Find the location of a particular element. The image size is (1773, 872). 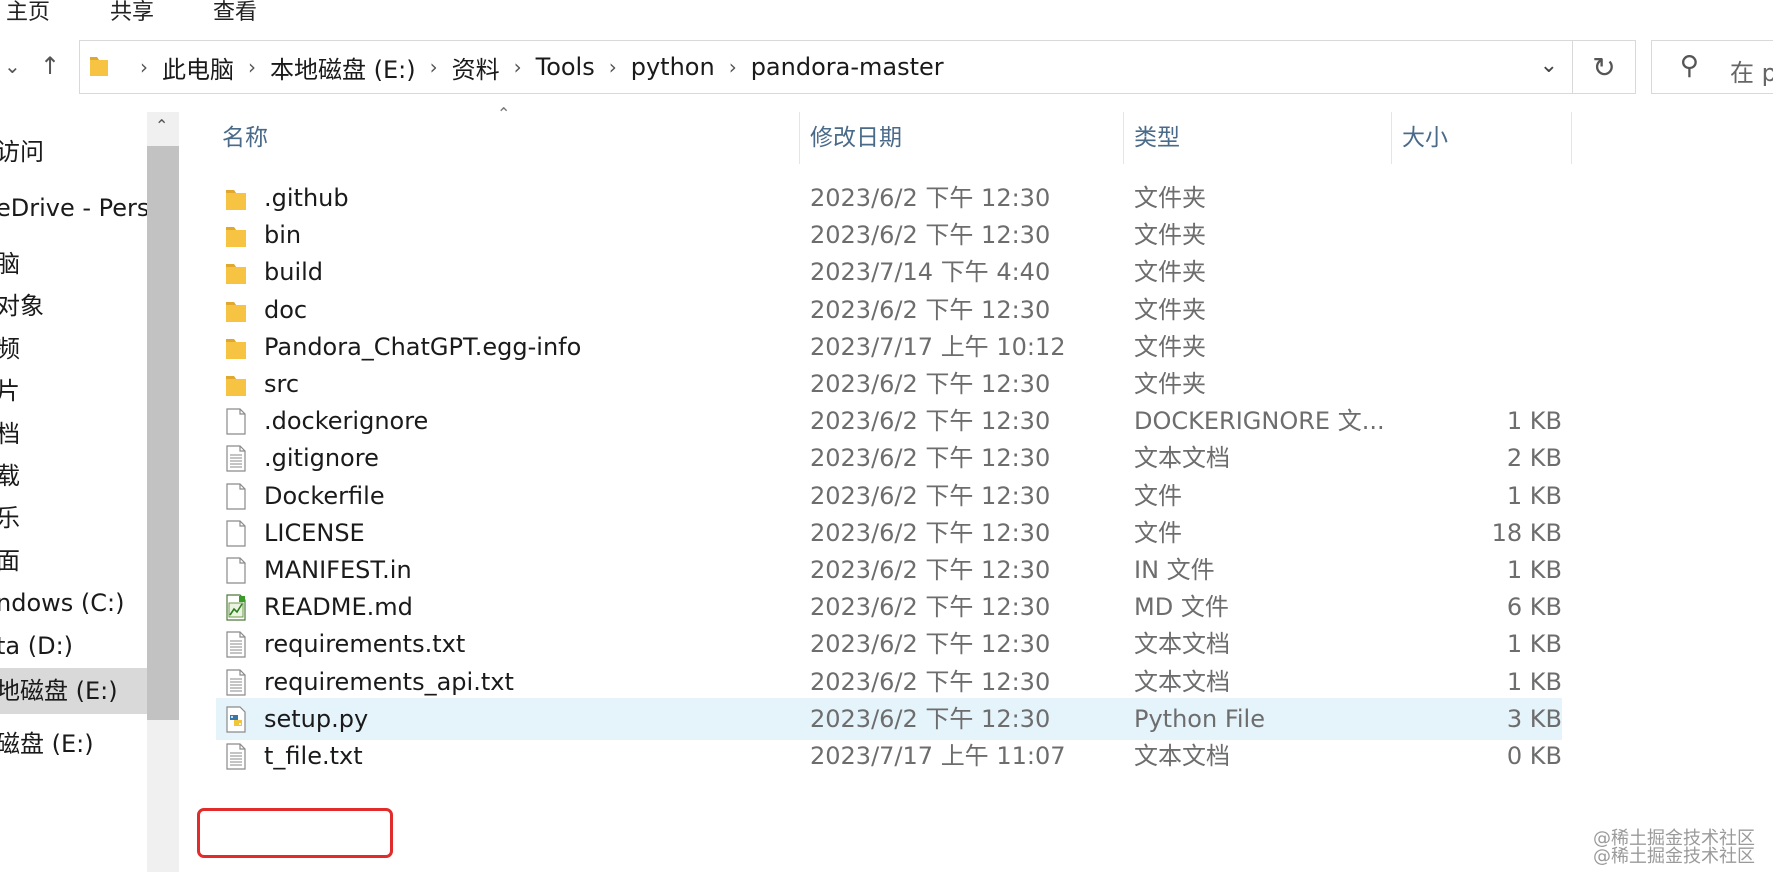

file-name: setup.py is located at coordinates (316, 718).